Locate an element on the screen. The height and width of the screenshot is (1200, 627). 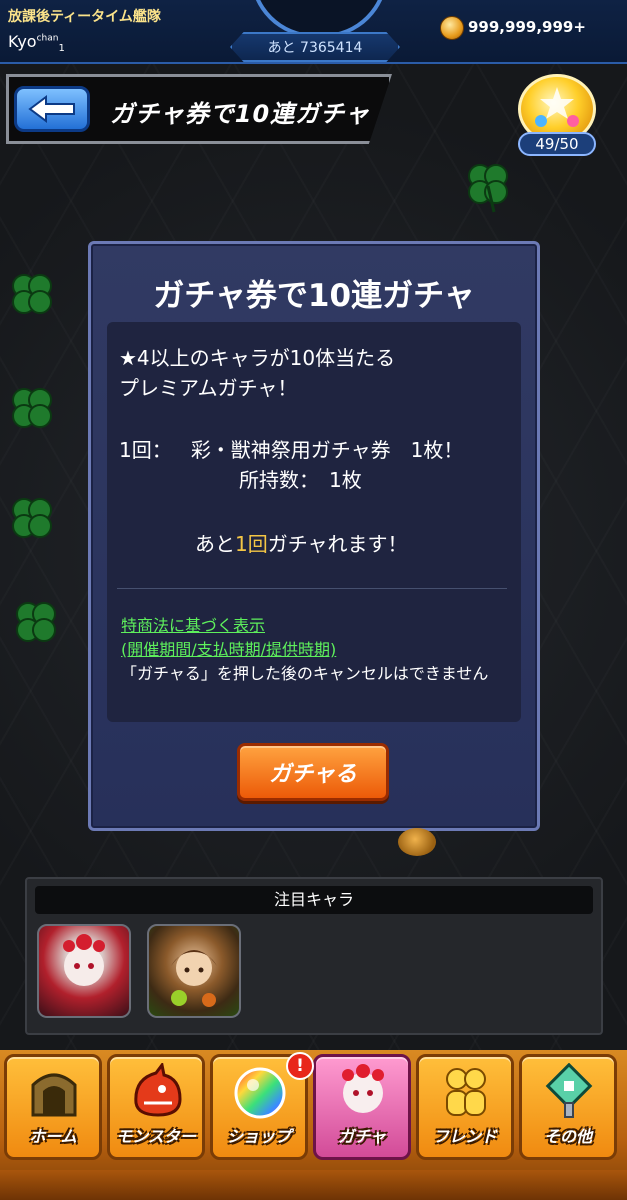
player-name: Kyochan1 is located at coordinates (36, 43).